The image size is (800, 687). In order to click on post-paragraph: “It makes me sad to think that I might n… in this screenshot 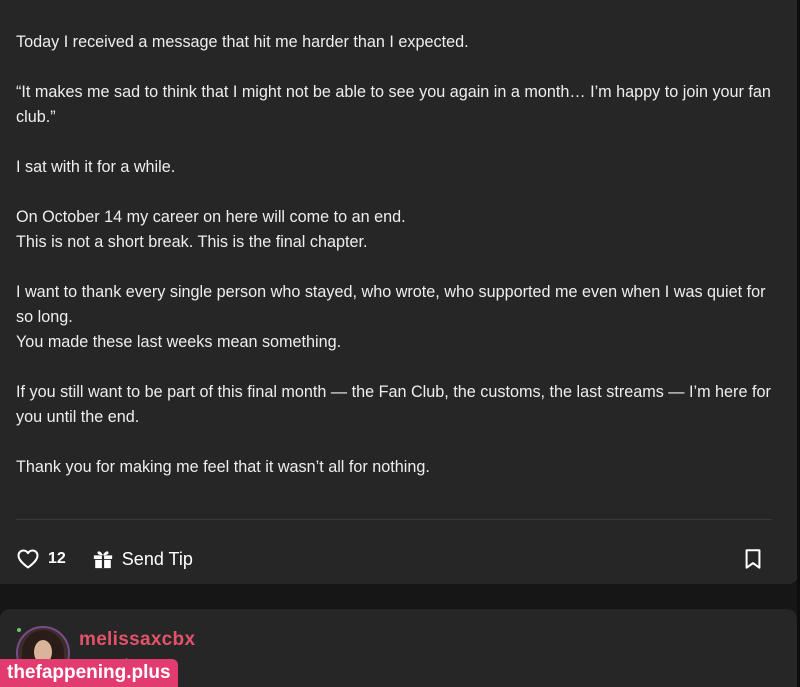, I will do `click(393, 104)`.